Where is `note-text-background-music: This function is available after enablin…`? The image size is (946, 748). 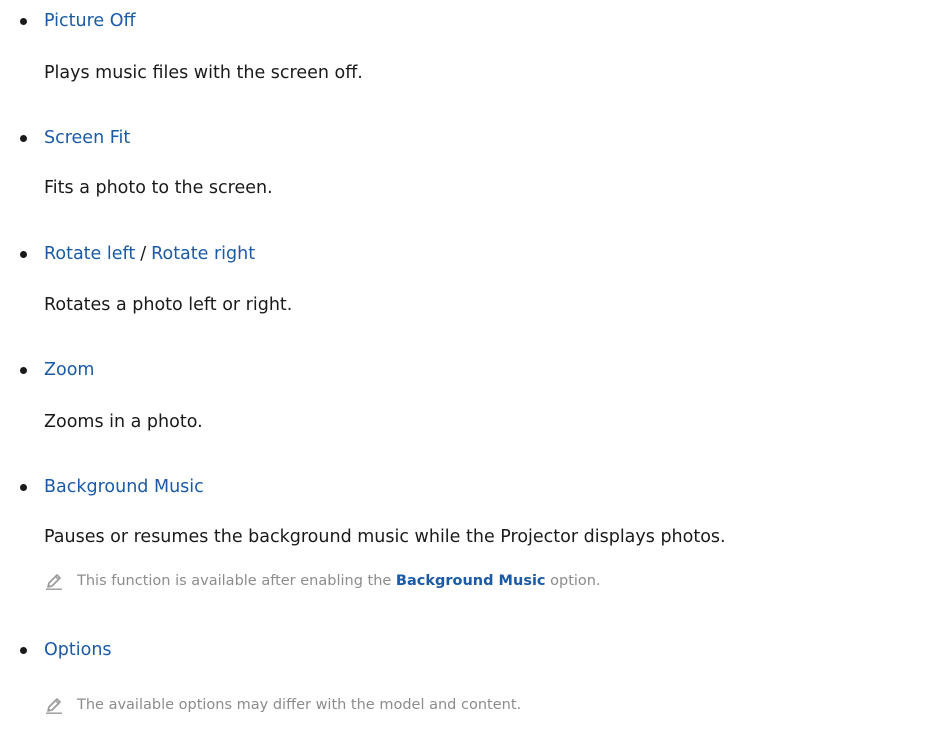 note-text-background-music: This function is available after enablin… is located at coordinates (339, 581).